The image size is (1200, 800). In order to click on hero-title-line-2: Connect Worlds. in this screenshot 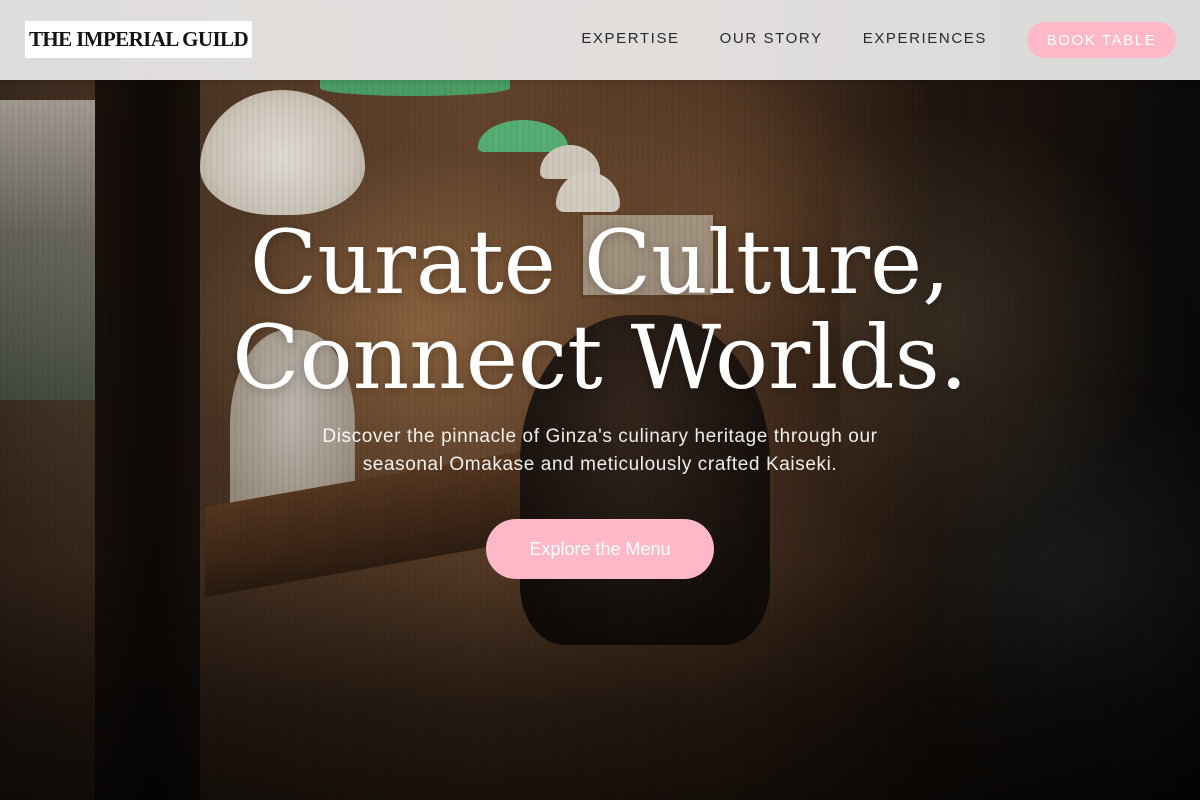, I will do `click(600, 357)`.